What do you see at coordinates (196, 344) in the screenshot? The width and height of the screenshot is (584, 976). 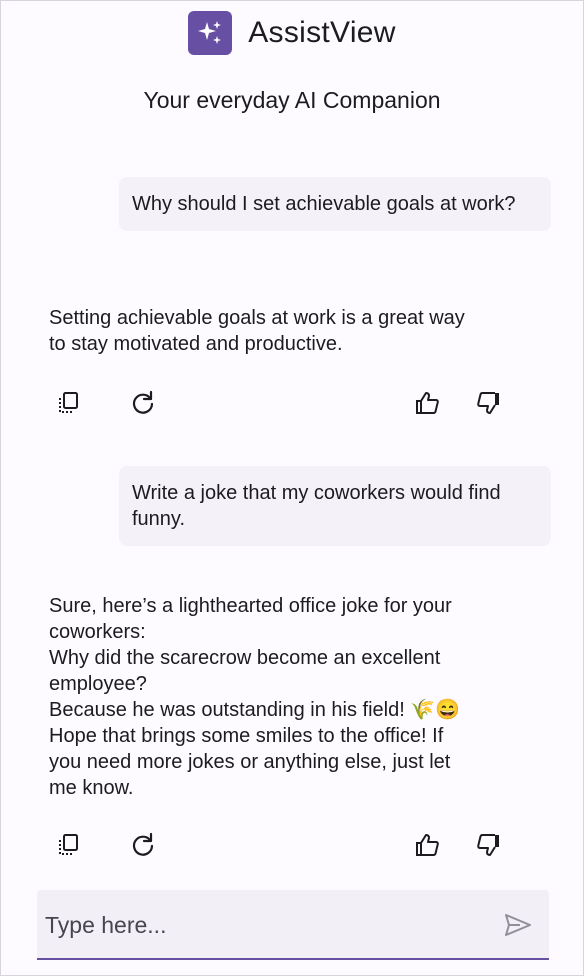 I see `assistant-message-line: to stay motivated and productive.` at bounding box center [196, 344].